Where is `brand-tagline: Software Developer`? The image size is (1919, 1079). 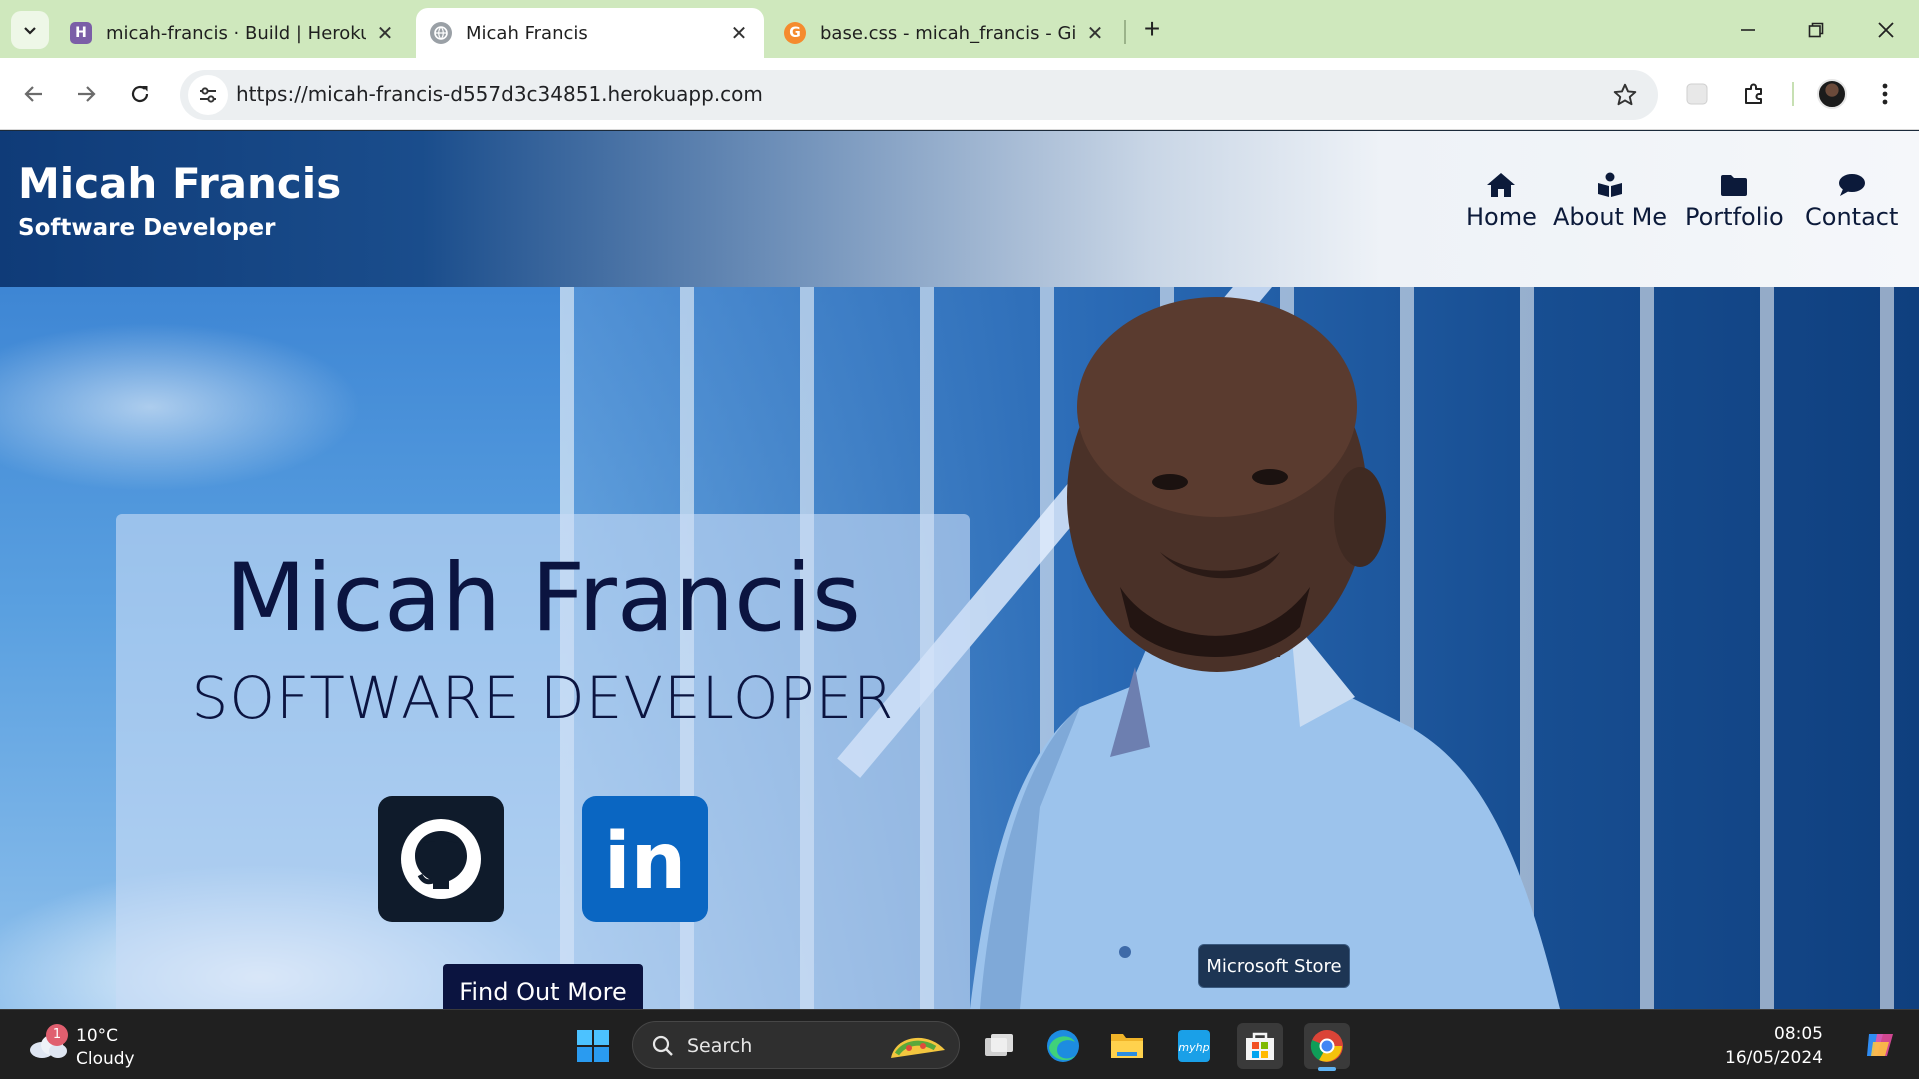
brand-tagline: Software Developer is located at coordinates (147, 228).